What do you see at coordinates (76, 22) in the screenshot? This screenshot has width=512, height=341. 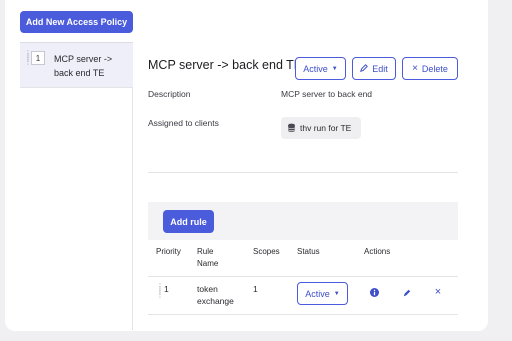 I see `add-access-policy-button: Add New Access Policy` at bounding box center [76, 22].